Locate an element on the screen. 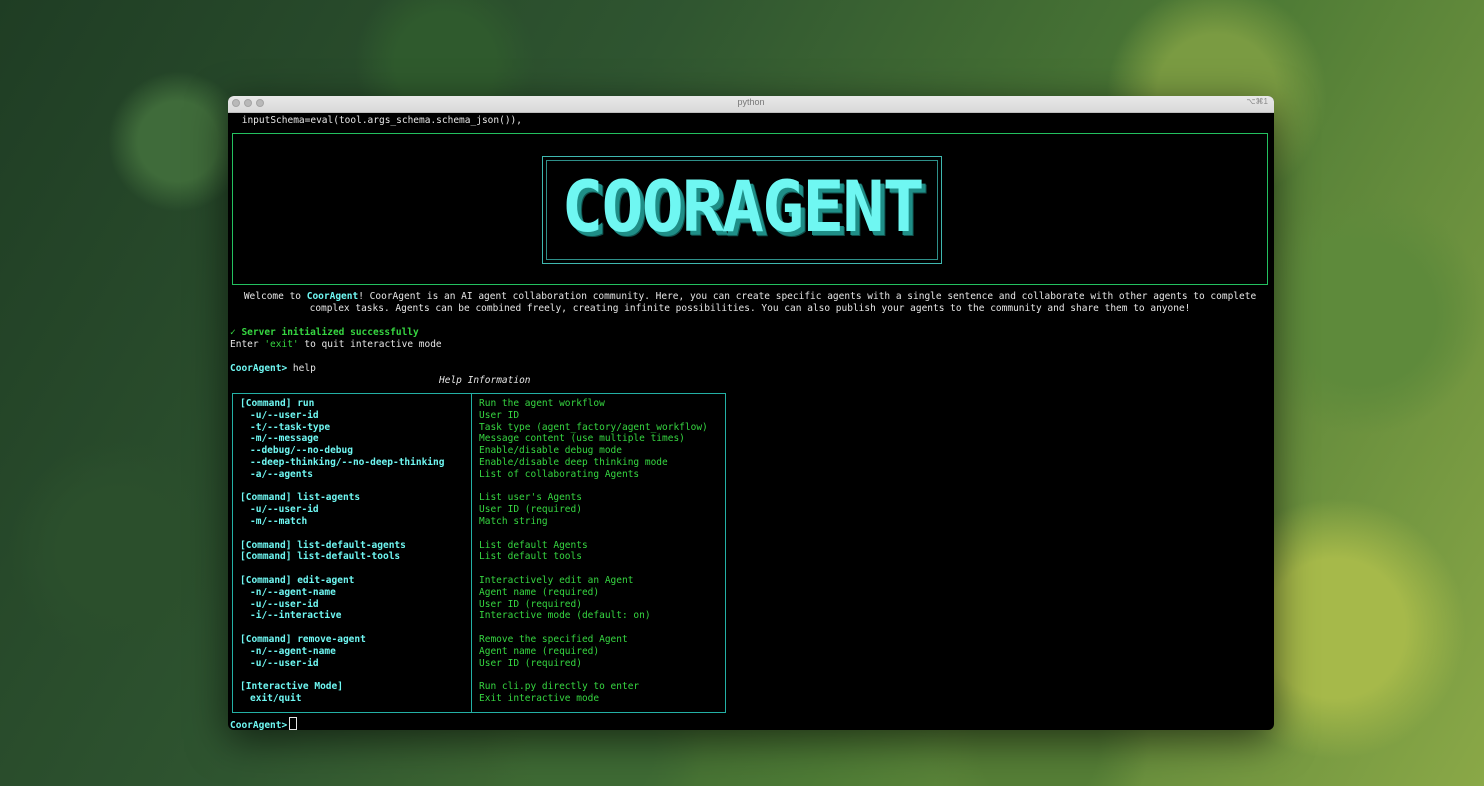  help-option: exit/quit is located at coordinates (276, 698).